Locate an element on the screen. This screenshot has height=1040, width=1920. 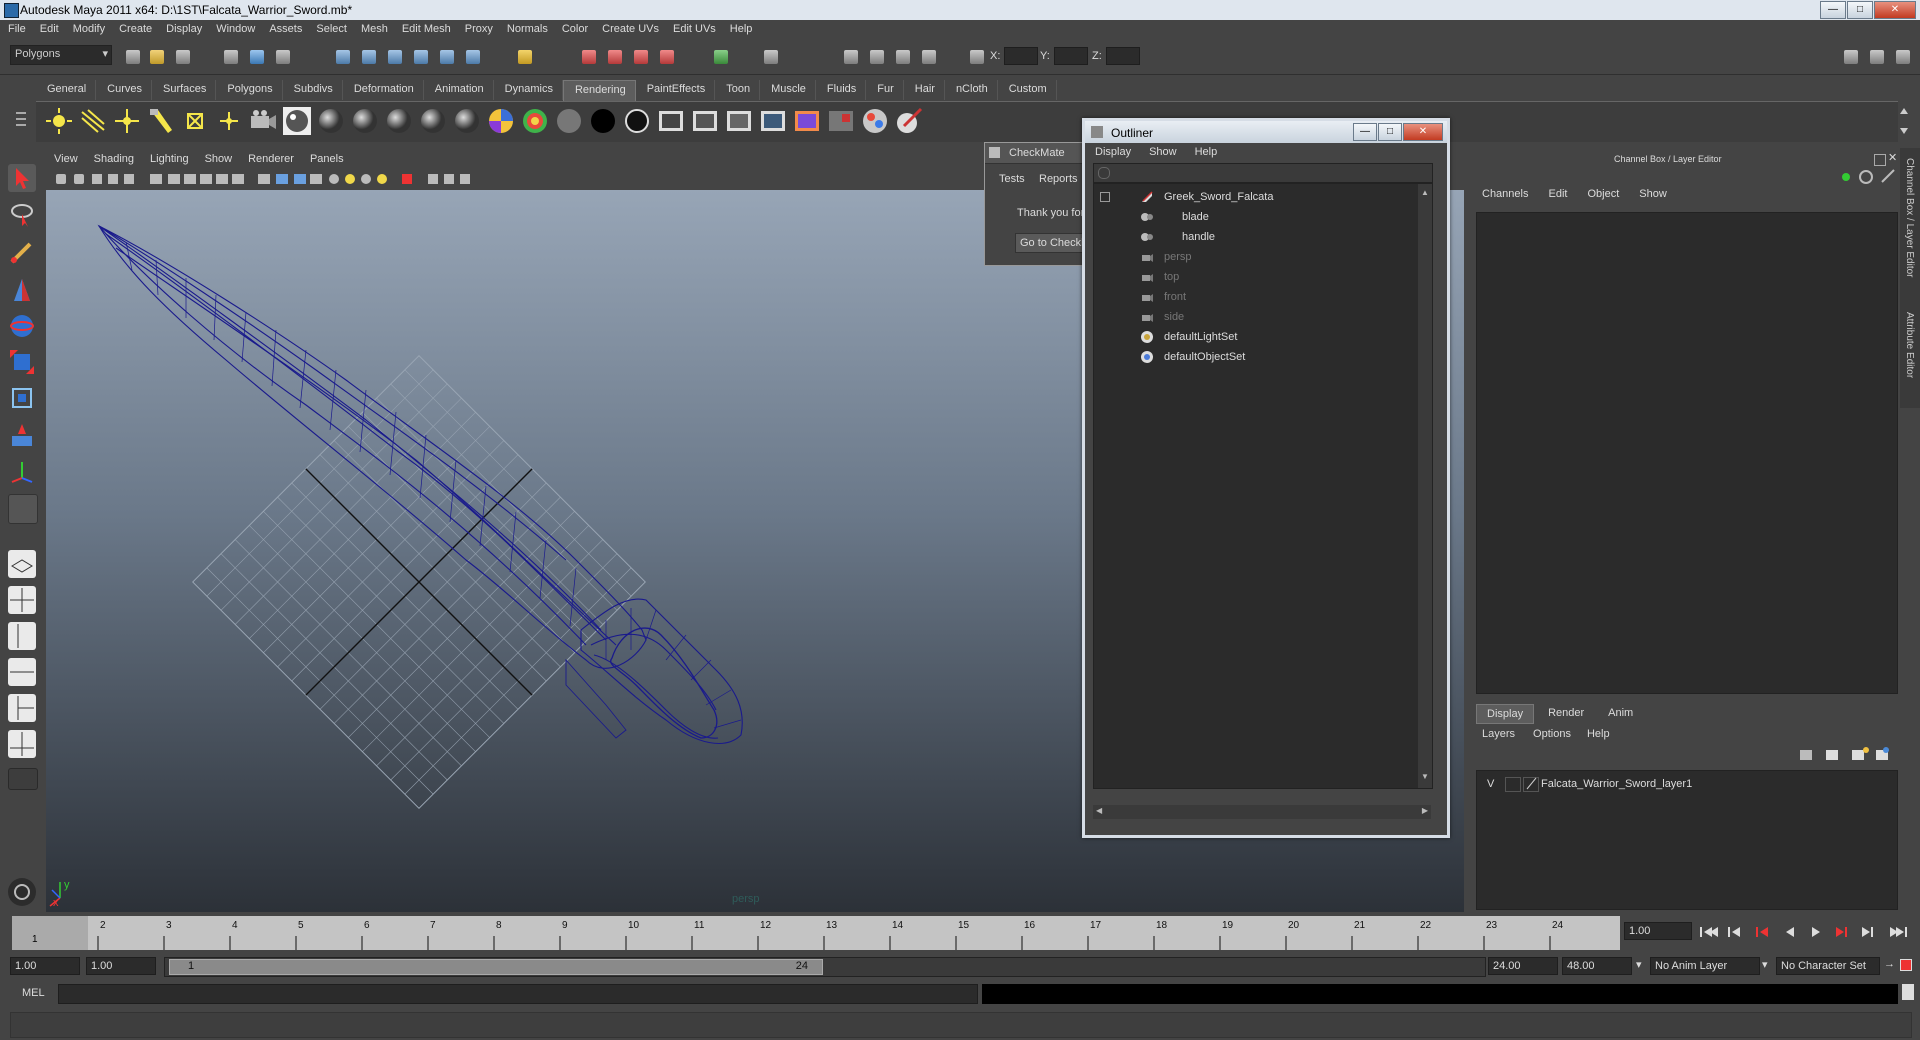
select-tool-icon is located at coordinates (22, 178).